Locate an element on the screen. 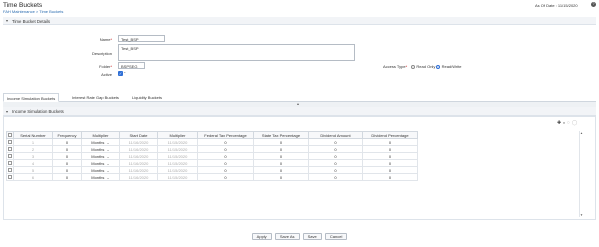  breadcrumb: FAH Maintenance > Time Buckets is located at coordinates (33, 11).